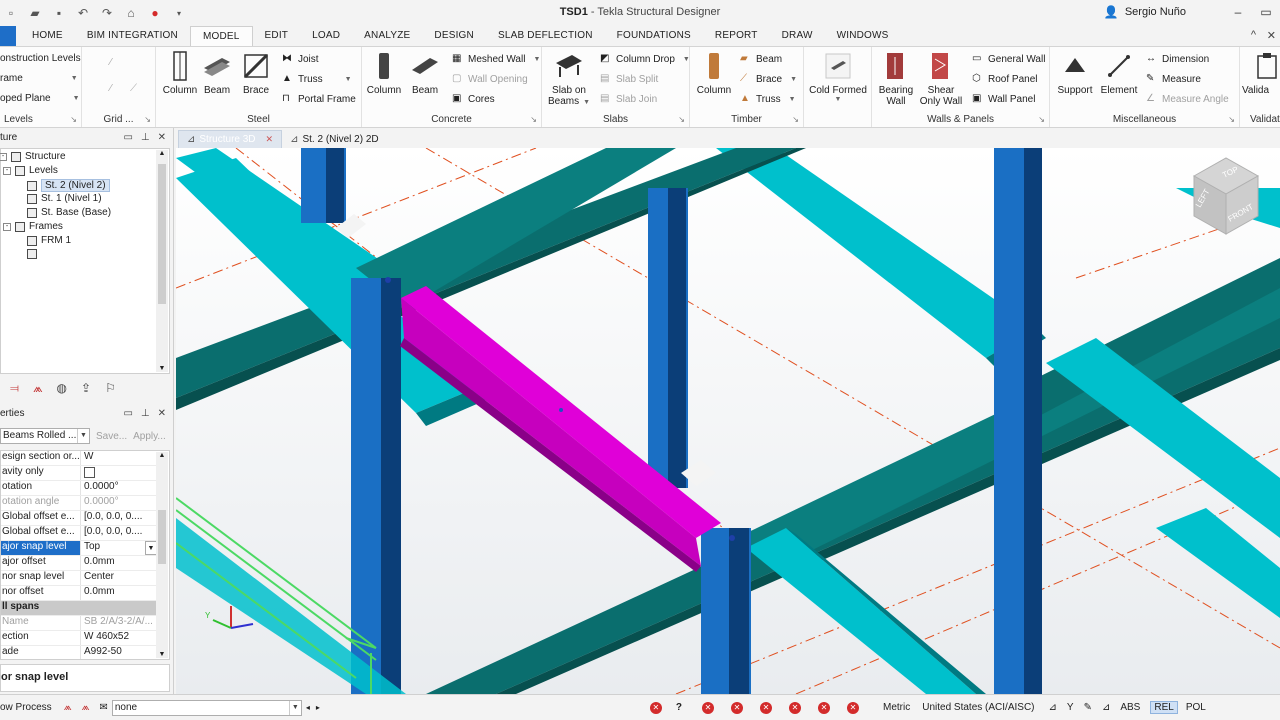  Describe the element at coordinates (26, 707) in the screenshot. I see `show-process-label: ow Process` at that location.